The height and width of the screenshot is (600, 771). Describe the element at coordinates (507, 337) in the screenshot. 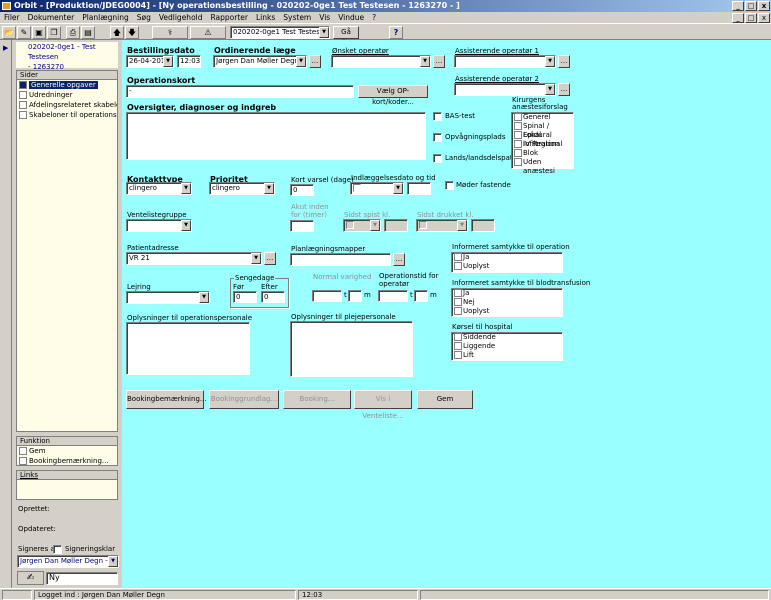

I see `korsel-siddende: Siddende` at that location.